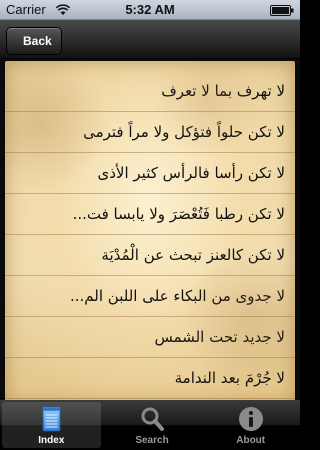 The width and height of the screenshot is (320, 450). I want to click on list-item: لا تهرف بما لا تعرف, so click(150, 91).